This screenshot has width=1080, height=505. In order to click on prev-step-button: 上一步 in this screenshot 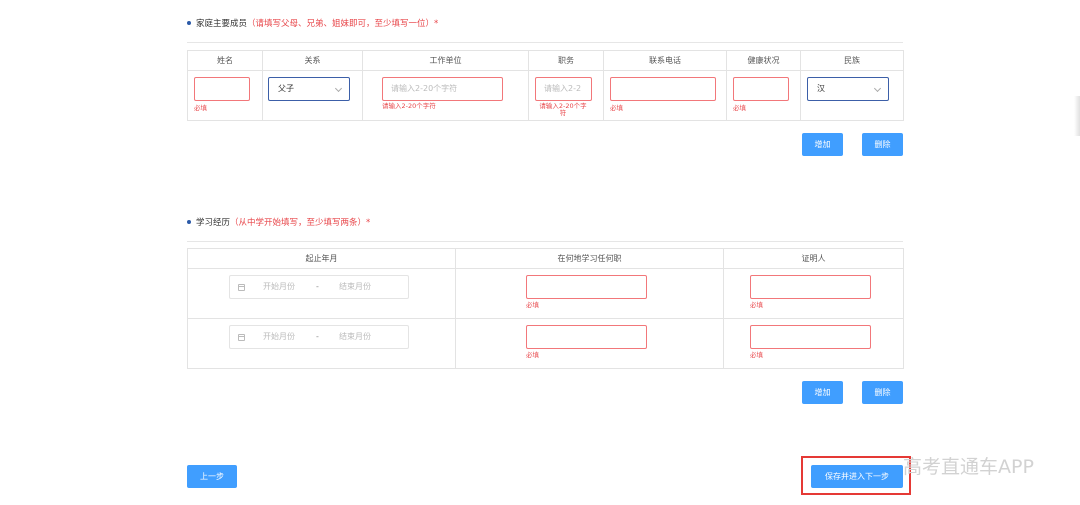, I will do `click(212, 476)`.